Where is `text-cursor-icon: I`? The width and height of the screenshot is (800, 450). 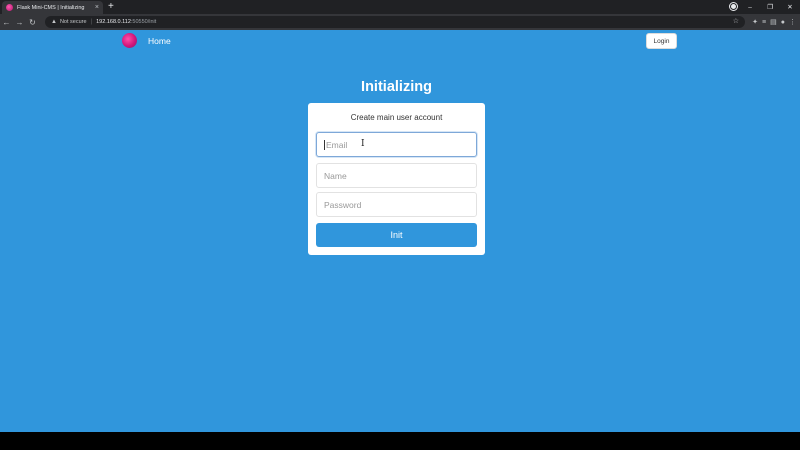 text-cursor-icon: I is located at coordinates (363, 144).